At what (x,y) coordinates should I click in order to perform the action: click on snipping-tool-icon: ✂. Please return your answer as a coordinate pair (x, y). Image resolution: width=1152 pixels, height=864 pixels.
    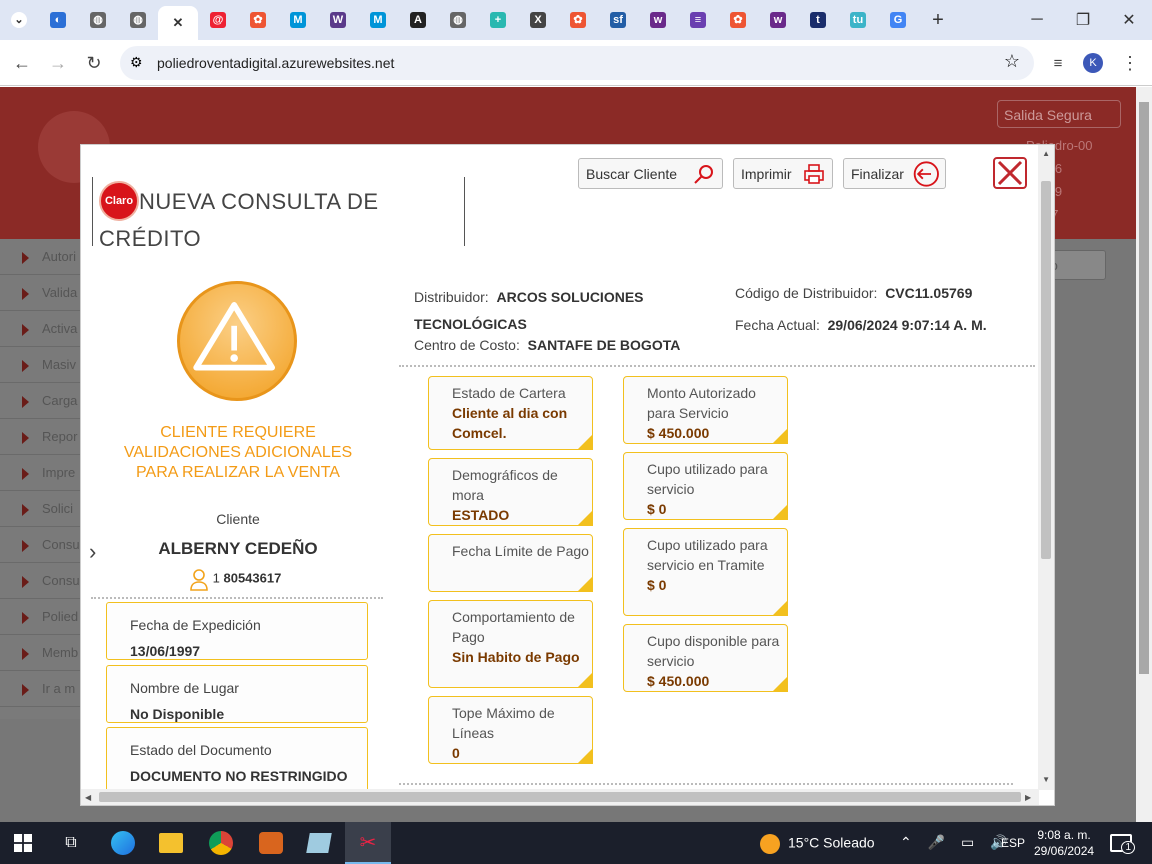
    Looking at the image, I should click on (368, 843).